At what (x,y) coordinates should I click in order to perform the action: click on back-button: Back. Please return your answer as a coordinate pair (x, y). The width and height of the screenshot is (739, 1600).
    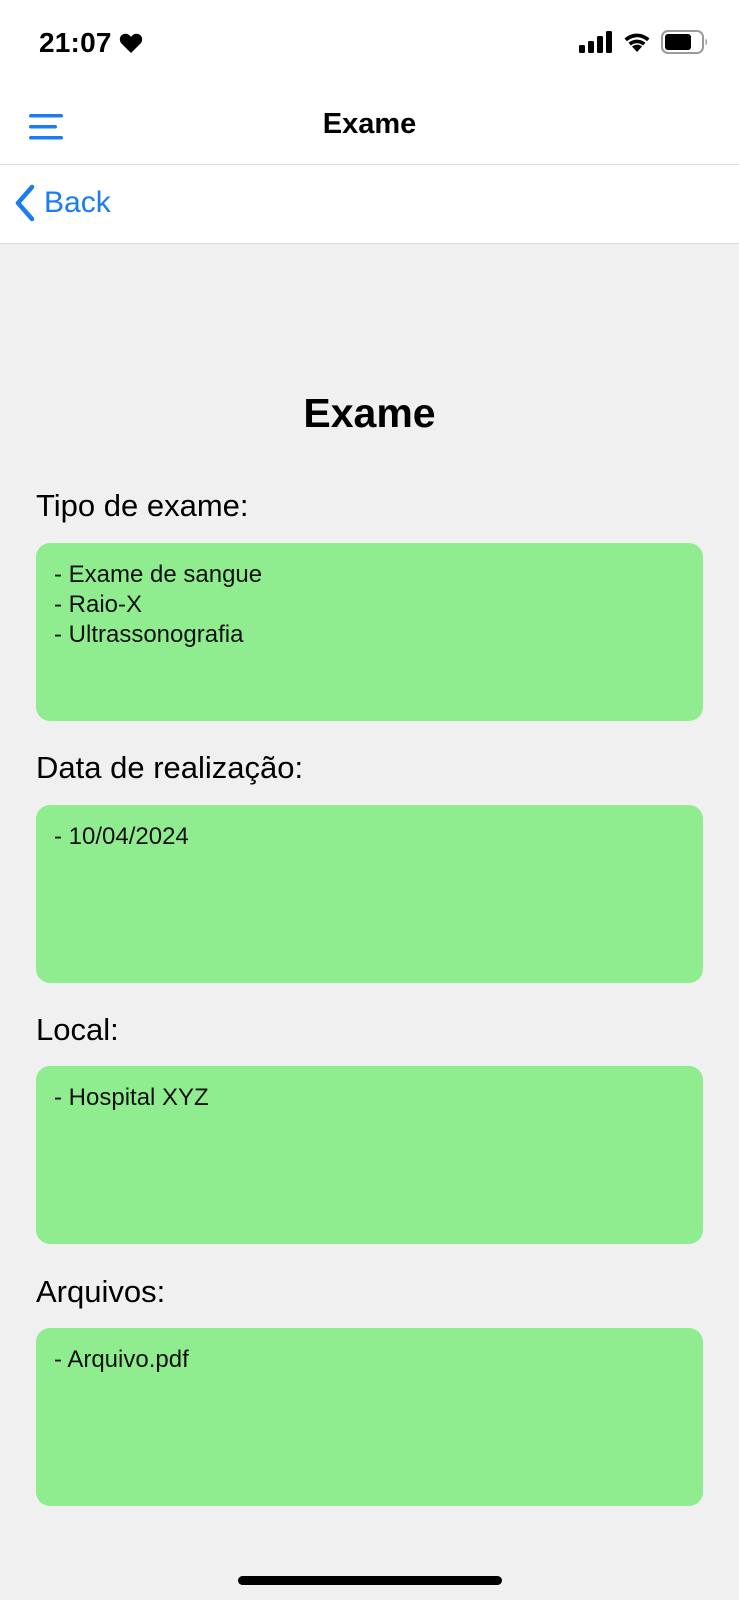
    Looking at the image, I should click on (62, 203).